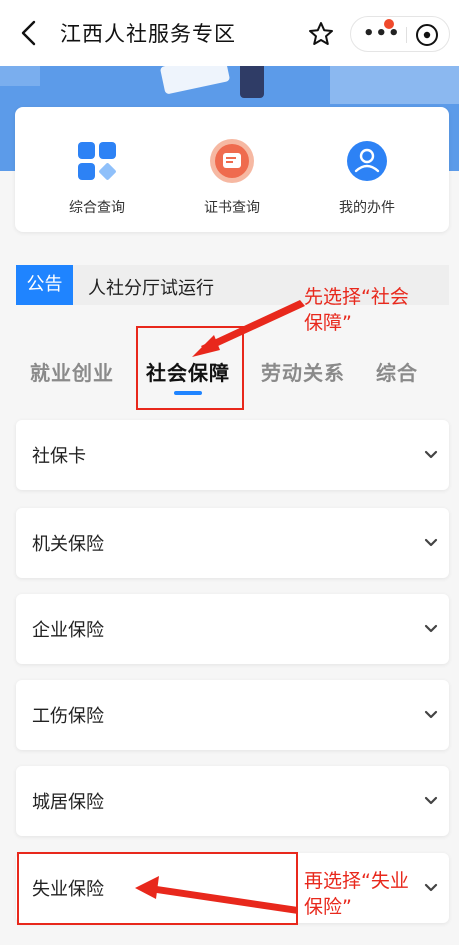 This screenshot has width=459, height=945. Describe the element at coordinates (68, 630) in the screenshot. I see `list-item-label: 企业保险` at that location.